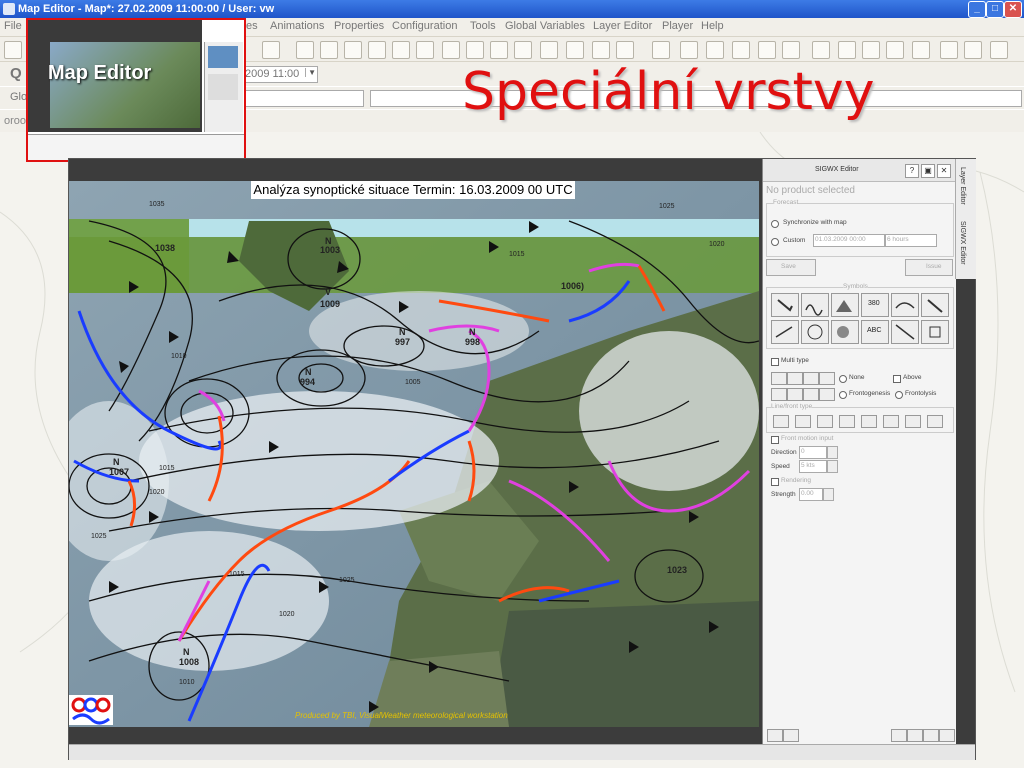 The width and height of the screenshot is (1024, 768). What do you see at coordinates (775, 242) in the screenshot?
I see `custom-radio` at bounding box center [775, 242].